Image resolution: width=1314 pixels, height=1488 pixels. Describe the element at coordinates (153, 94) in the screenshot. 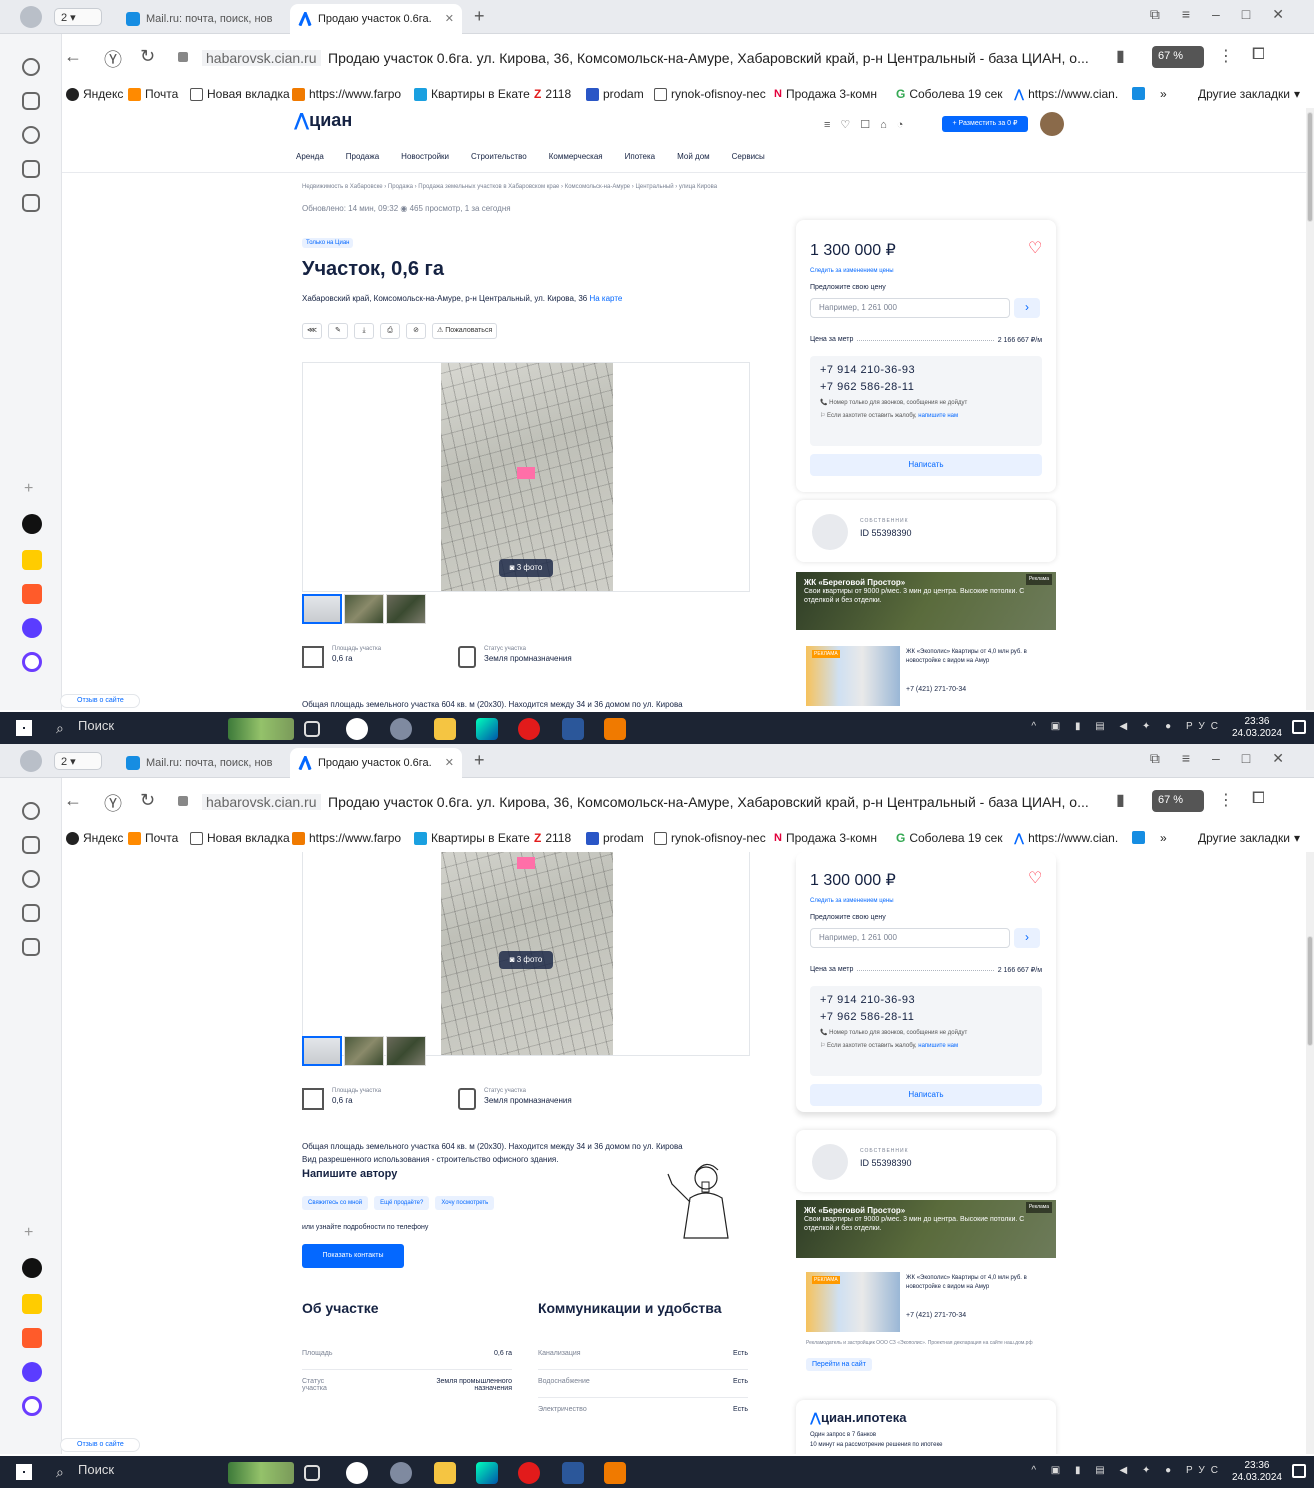

I see `bookmark-item: Почта` at that location.